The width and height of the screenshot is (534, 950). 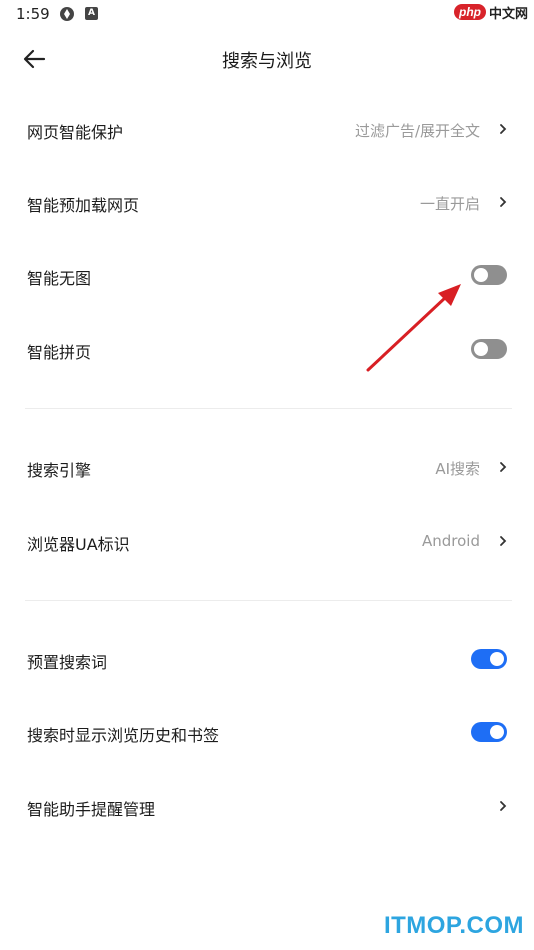 I want to click on row-label: 智能拼页, so click(x=59, y=352).